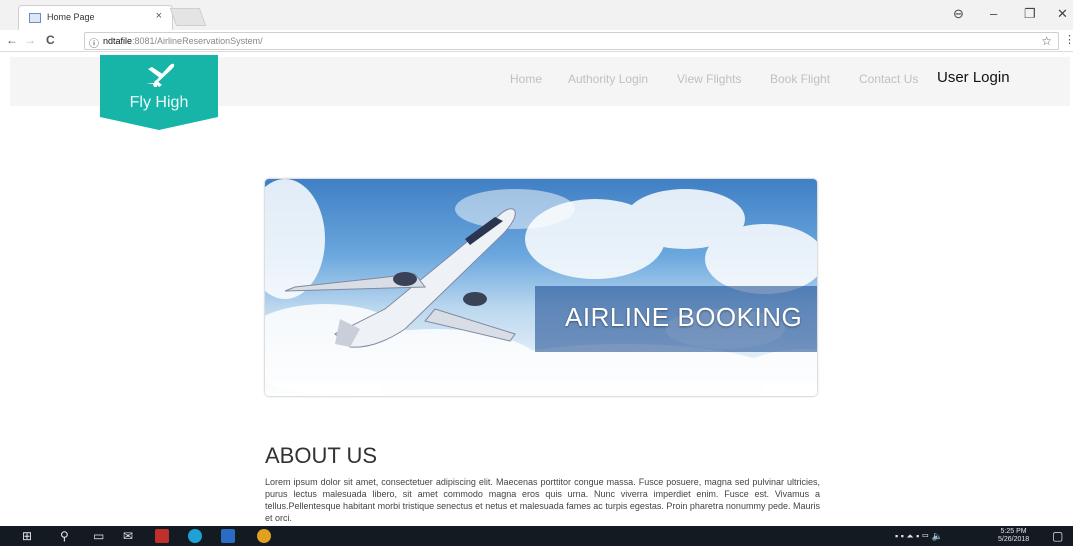 This screenshot has width=1073, height=546. I want to click on restore-icon: ❐, so click(1030, 14).